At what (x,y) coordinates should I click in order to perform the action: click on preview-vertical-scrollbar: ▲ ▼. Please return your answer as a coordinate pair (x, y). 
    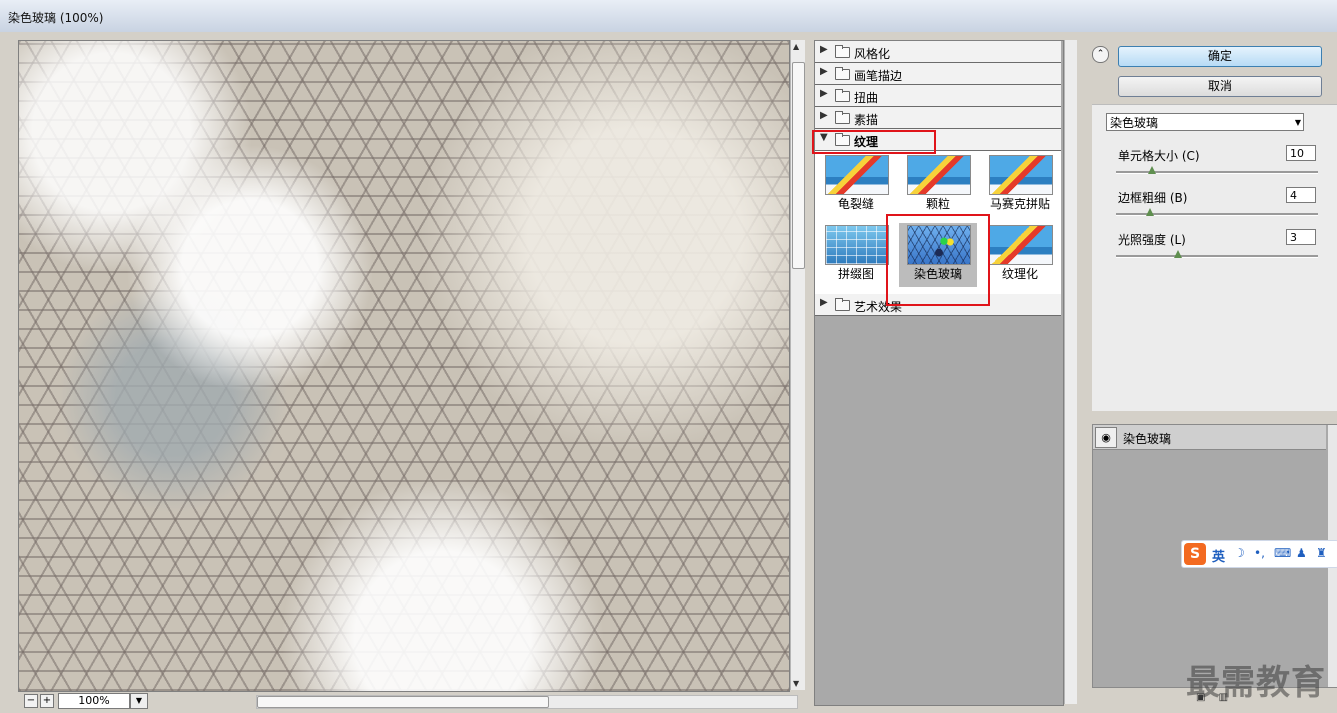
    Looking at the image, I should click on (797, 365).